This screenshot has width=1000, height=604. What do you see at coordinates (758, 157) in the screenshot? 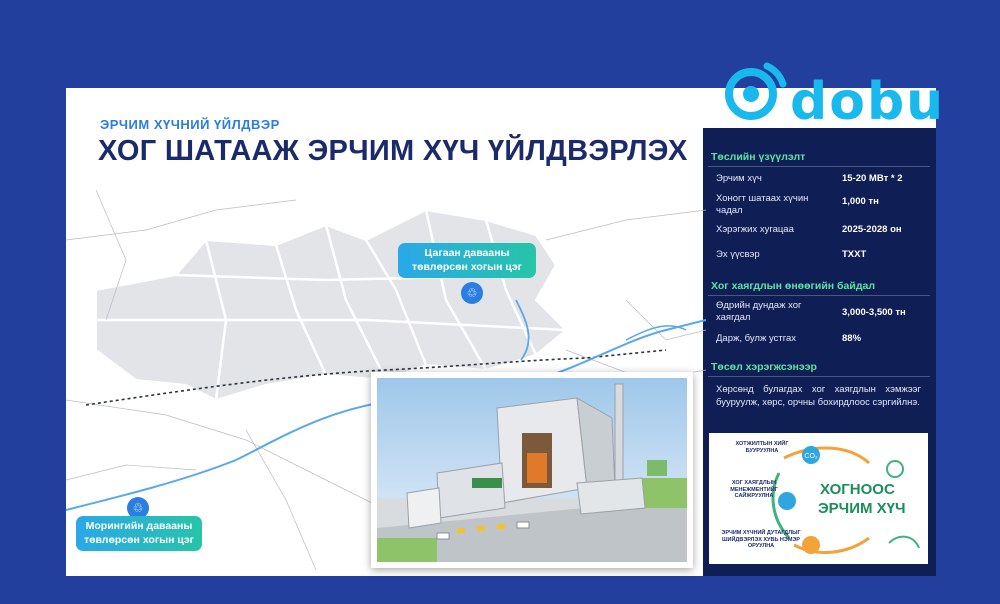
I see `specs-heading: Төслийн үзүүлэлт` at bounding box center [758, 157].